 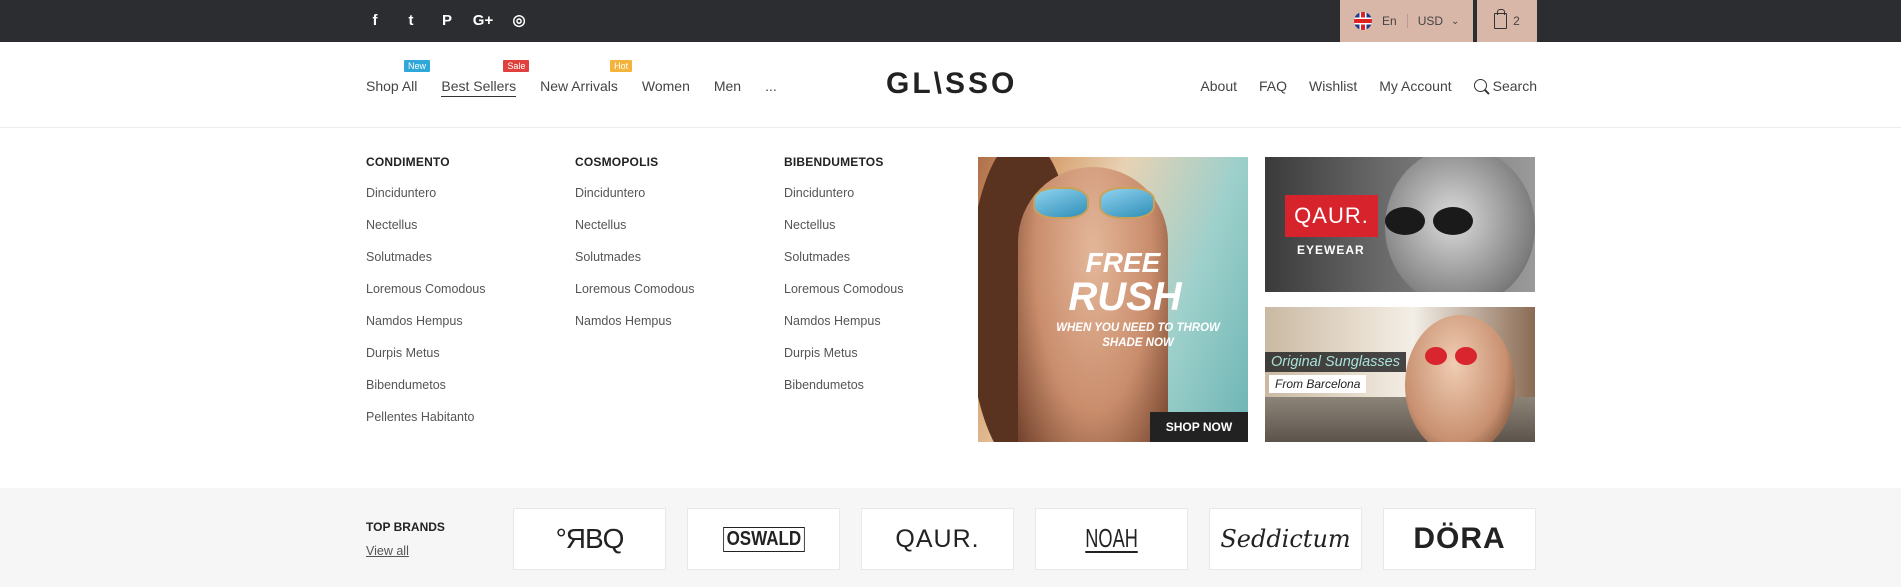 I want to click on pinterest-icon: P, so click(x=447, y=20).